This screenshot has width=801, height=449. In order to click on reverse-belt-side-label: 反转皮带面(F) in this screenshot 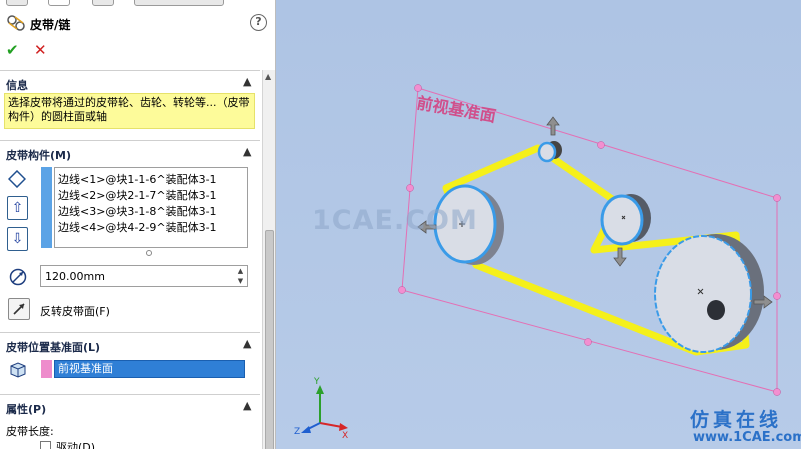, I will do `click(75, 311)`.